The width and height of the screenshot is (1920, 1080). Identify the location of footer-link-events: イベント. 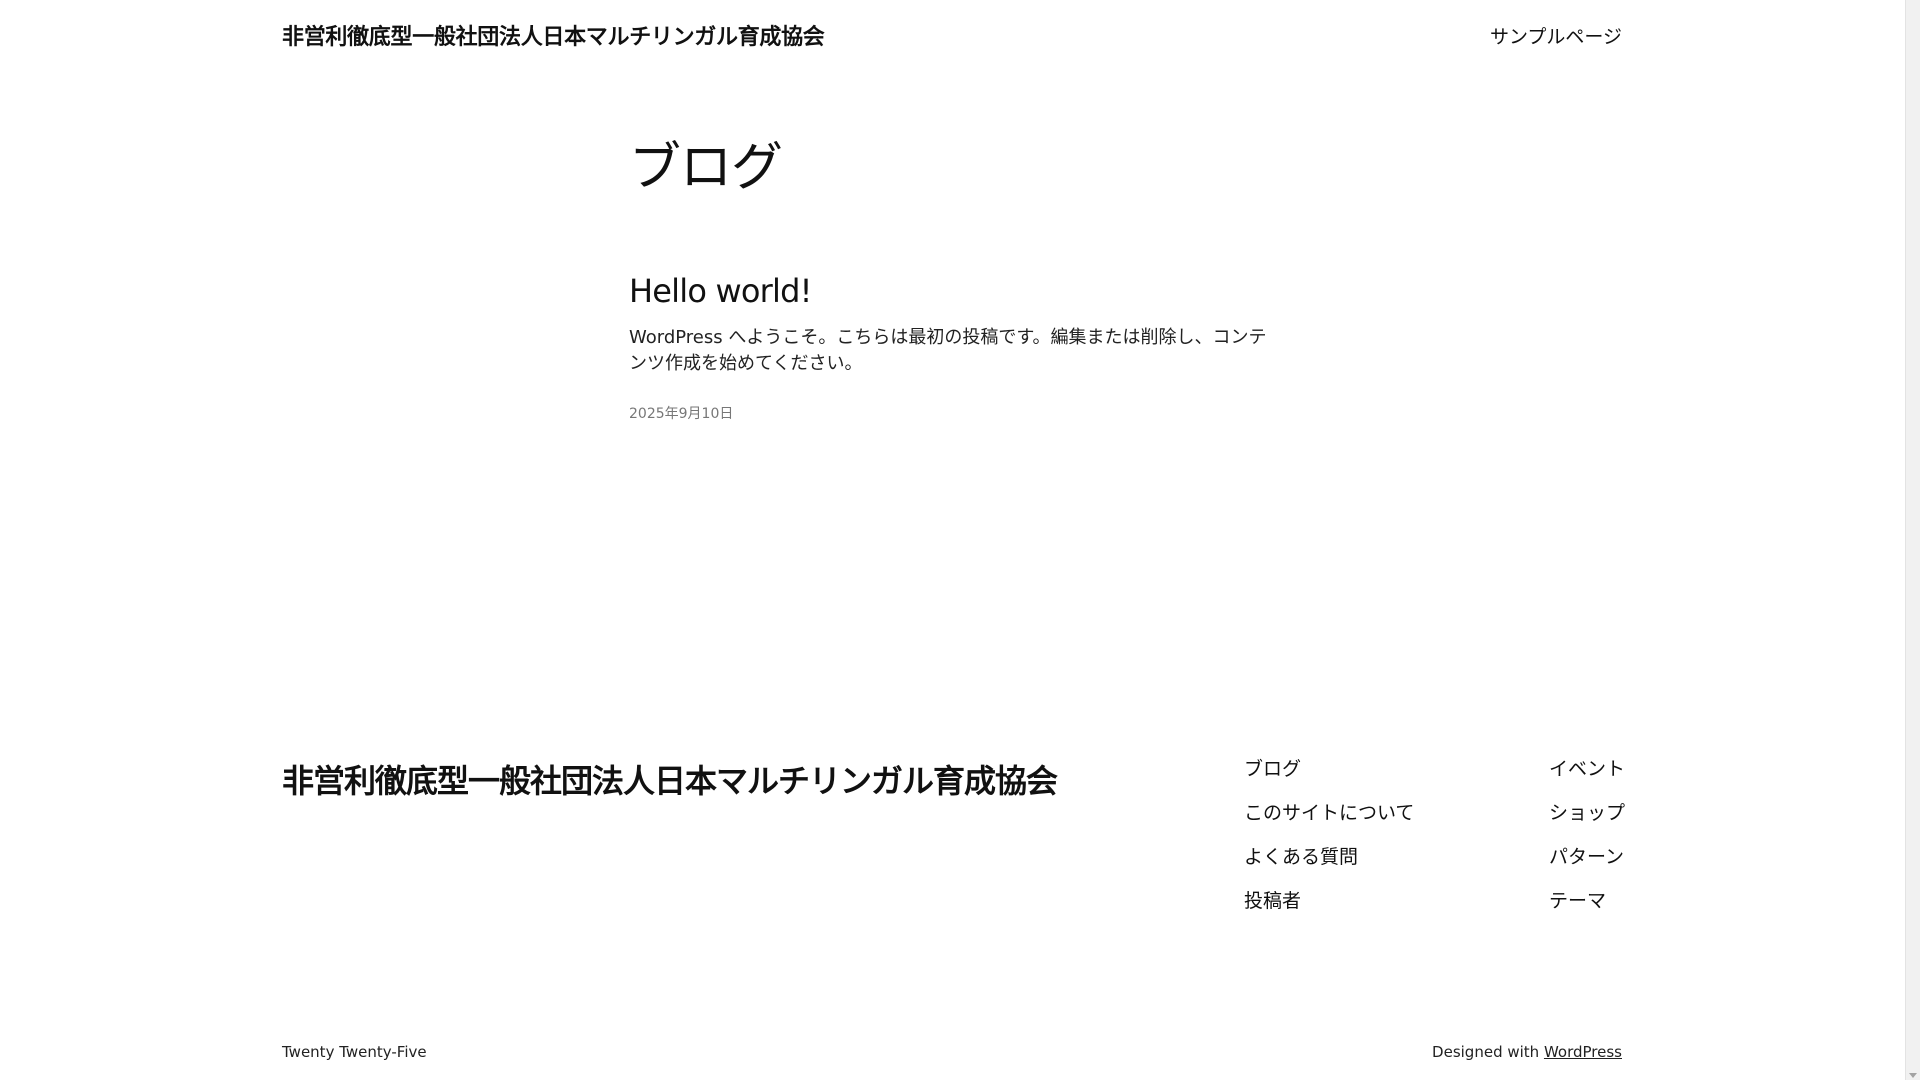
(1587, 778).